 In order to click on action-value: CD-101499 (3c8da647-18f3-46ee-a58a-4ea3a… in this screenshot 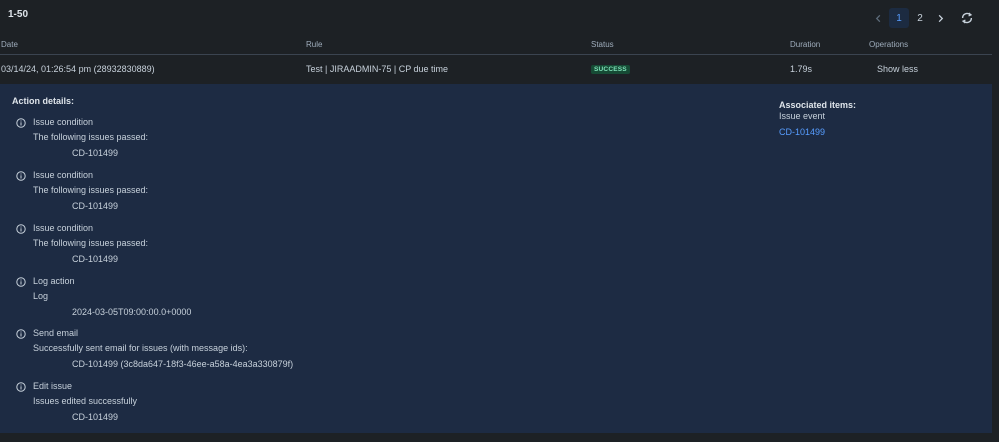, I will do `click(183, 364)`.